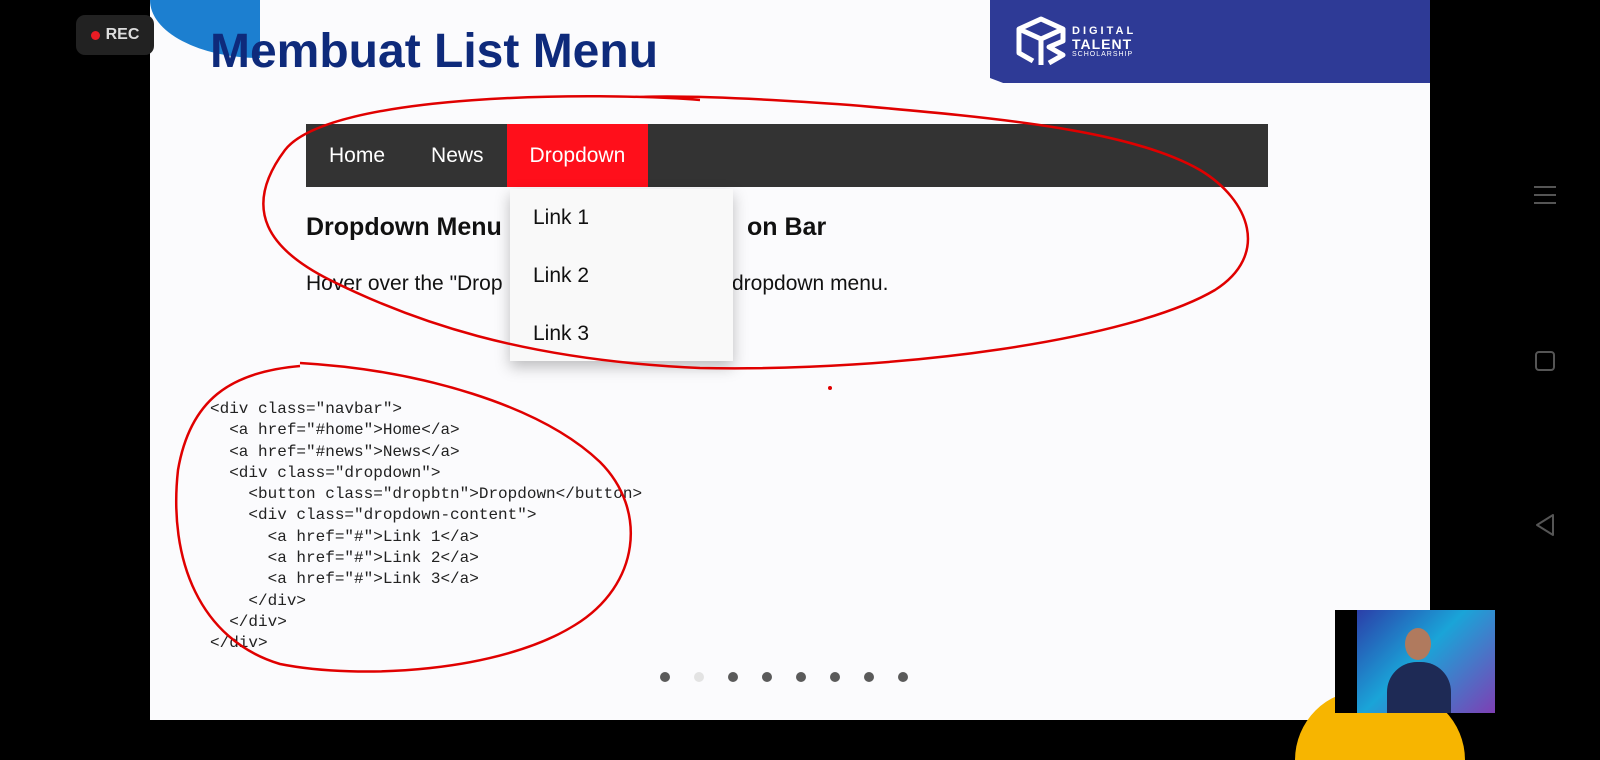 The image size is (1600, 760). What do you see at coordinates (787, 155) in the screenshot?
I see `demo-navbar: Home News Dropdown` at bounding box center [787, 155].